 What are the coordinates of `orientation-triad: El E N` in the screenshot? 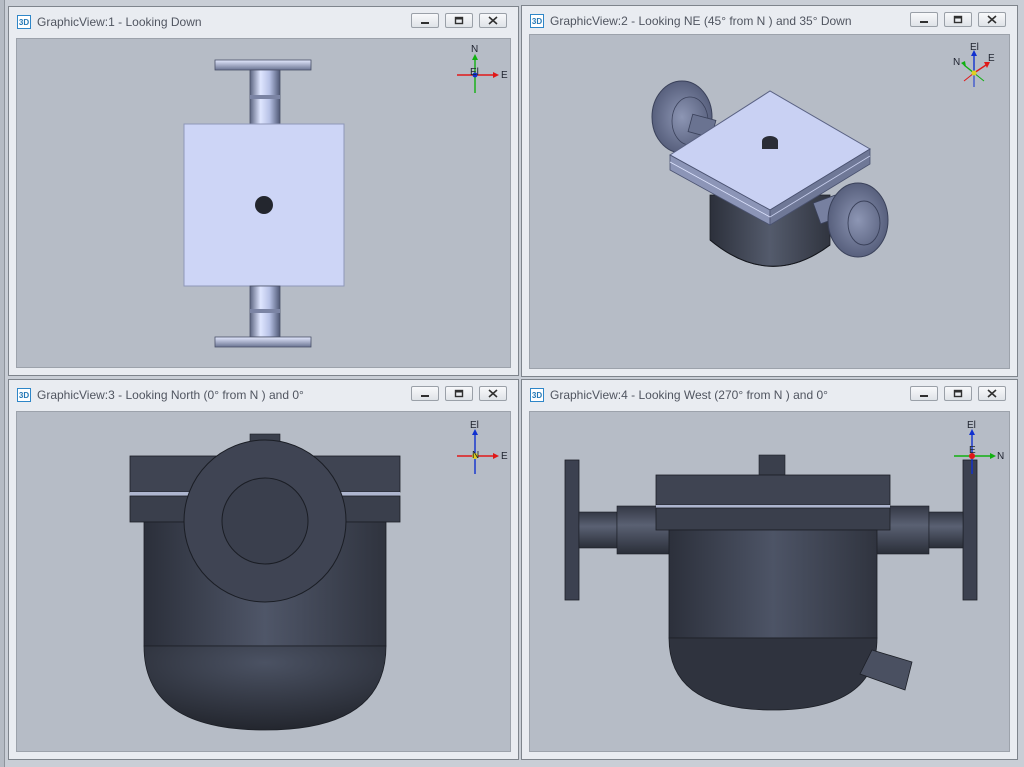 It's located at (979, 447).